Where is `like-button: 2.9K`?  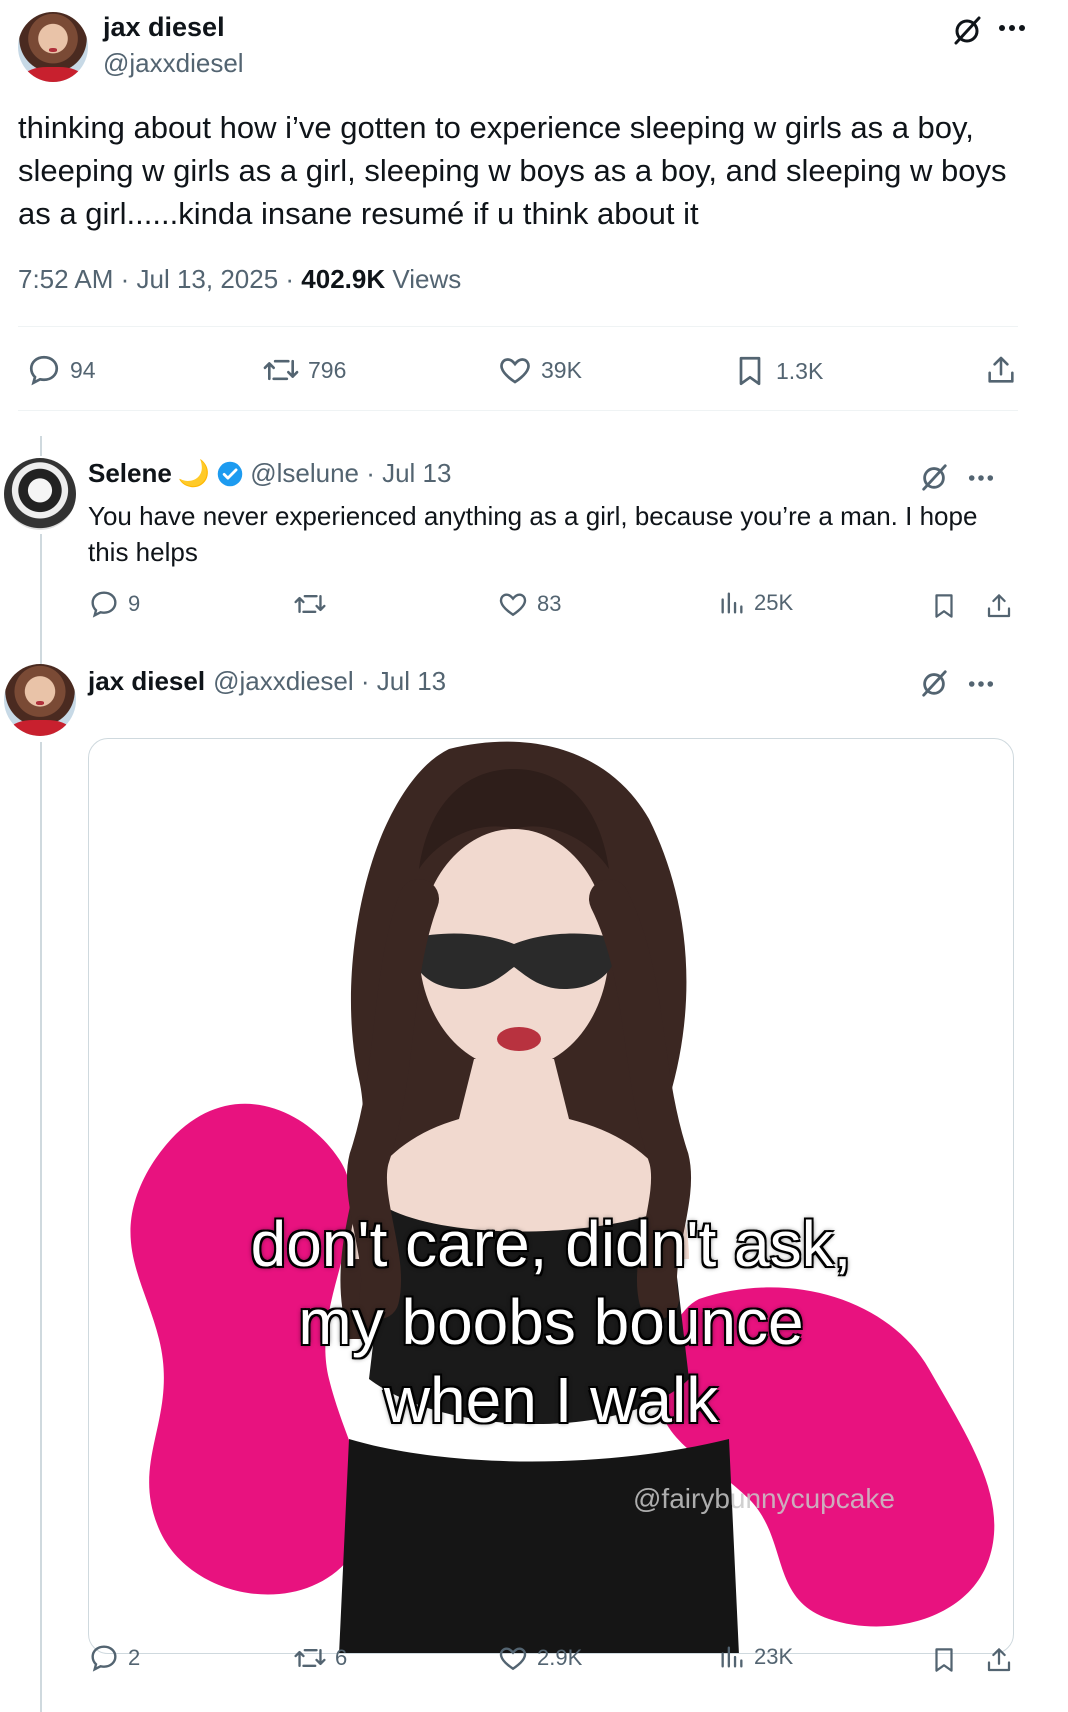
like-button: 2.9K is located at coordinates (539, 1658).